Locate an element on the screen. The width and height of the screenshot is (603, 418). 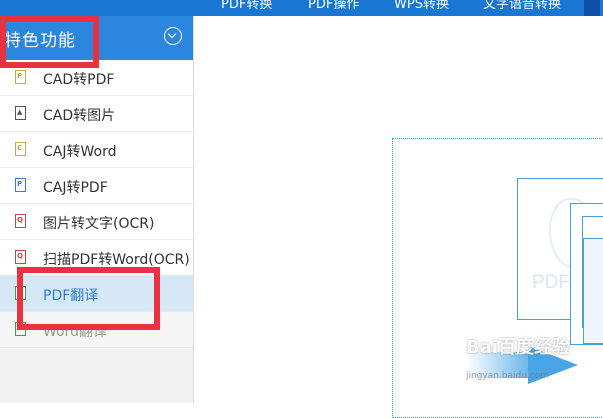
watermark-url: jingyan.baidu.com is located at coordinates (508, 376).